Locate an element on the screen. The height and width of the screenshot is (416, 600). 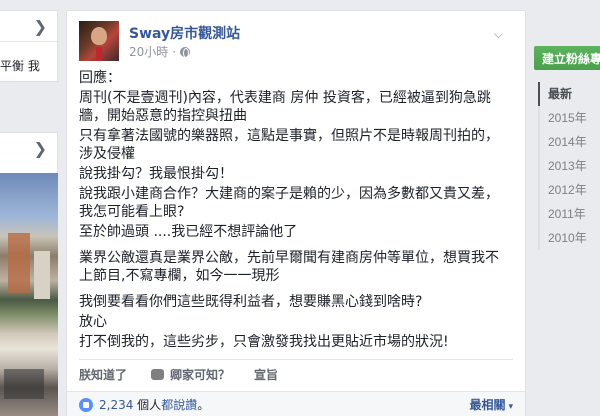
left-card-top: ❯ 平衡 我 is located at coordinates (29, 46).